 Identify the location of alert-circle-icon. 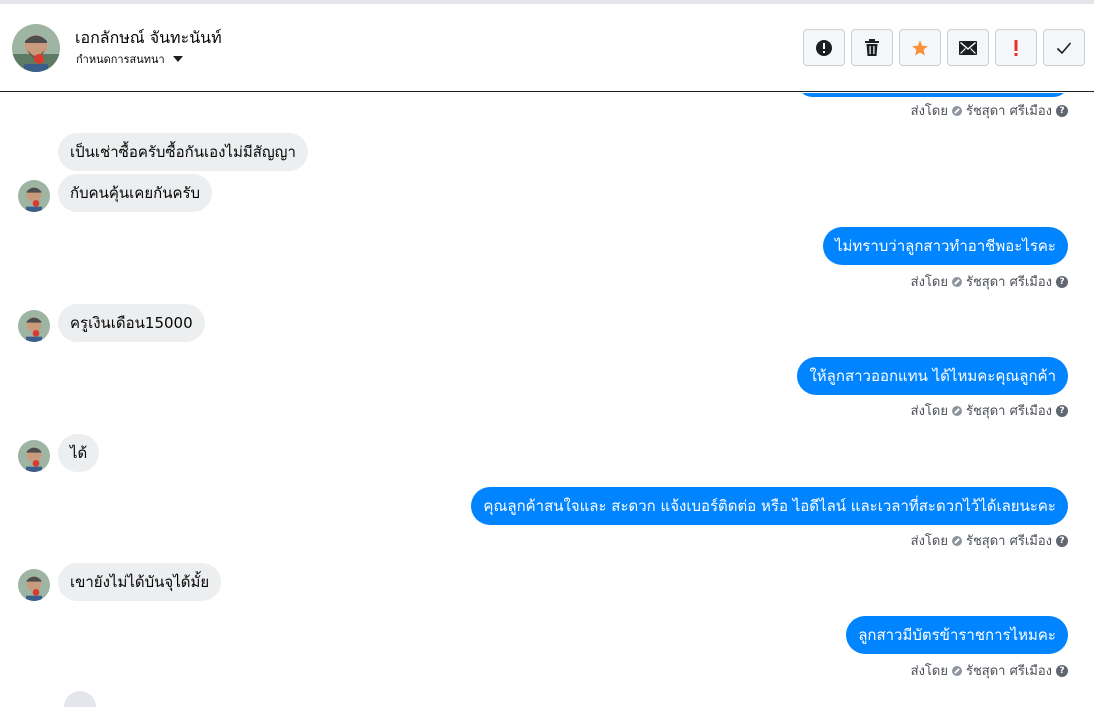
(824, 47).